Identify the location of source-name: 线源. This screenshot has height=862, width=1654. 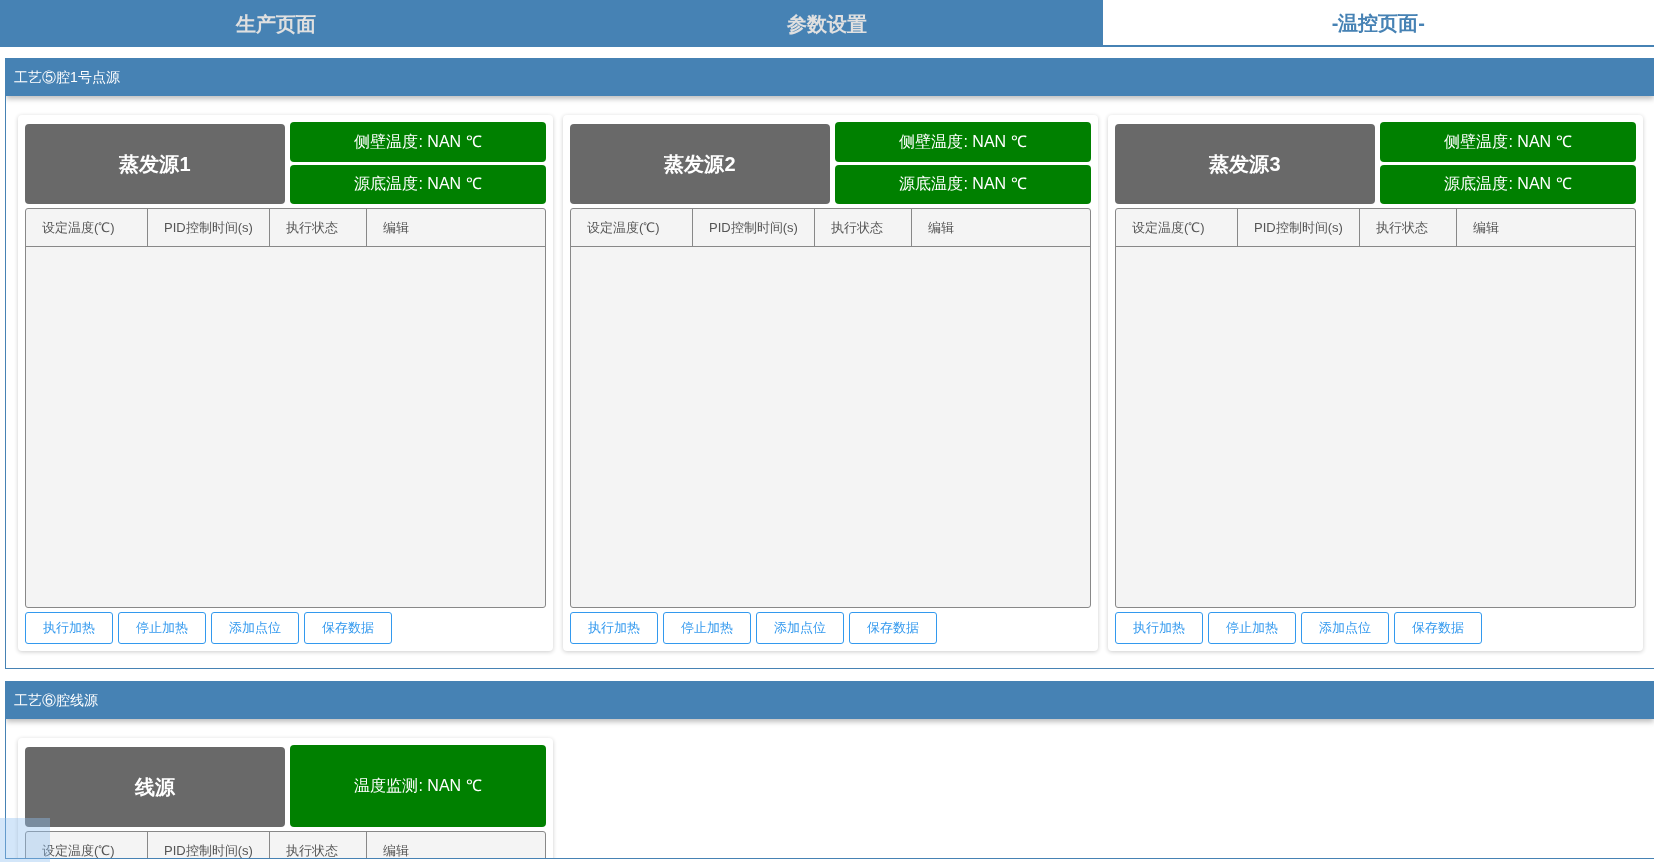
(155, 787).